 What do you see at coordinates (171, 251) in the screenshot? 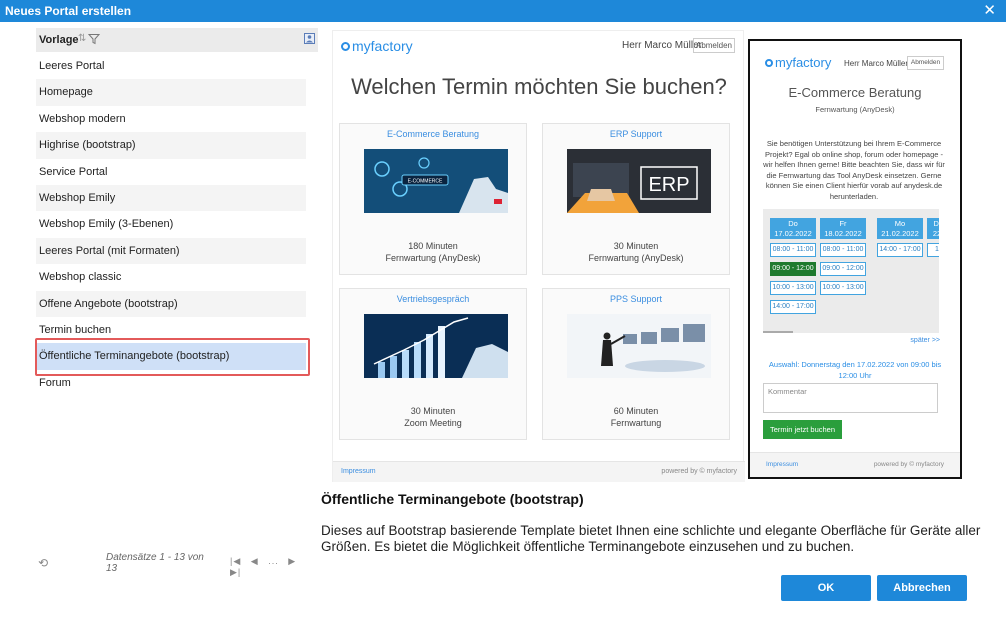
I see `template-list-item: Leeres Portal (mit Formaten)` at bounding box center [171, 251].